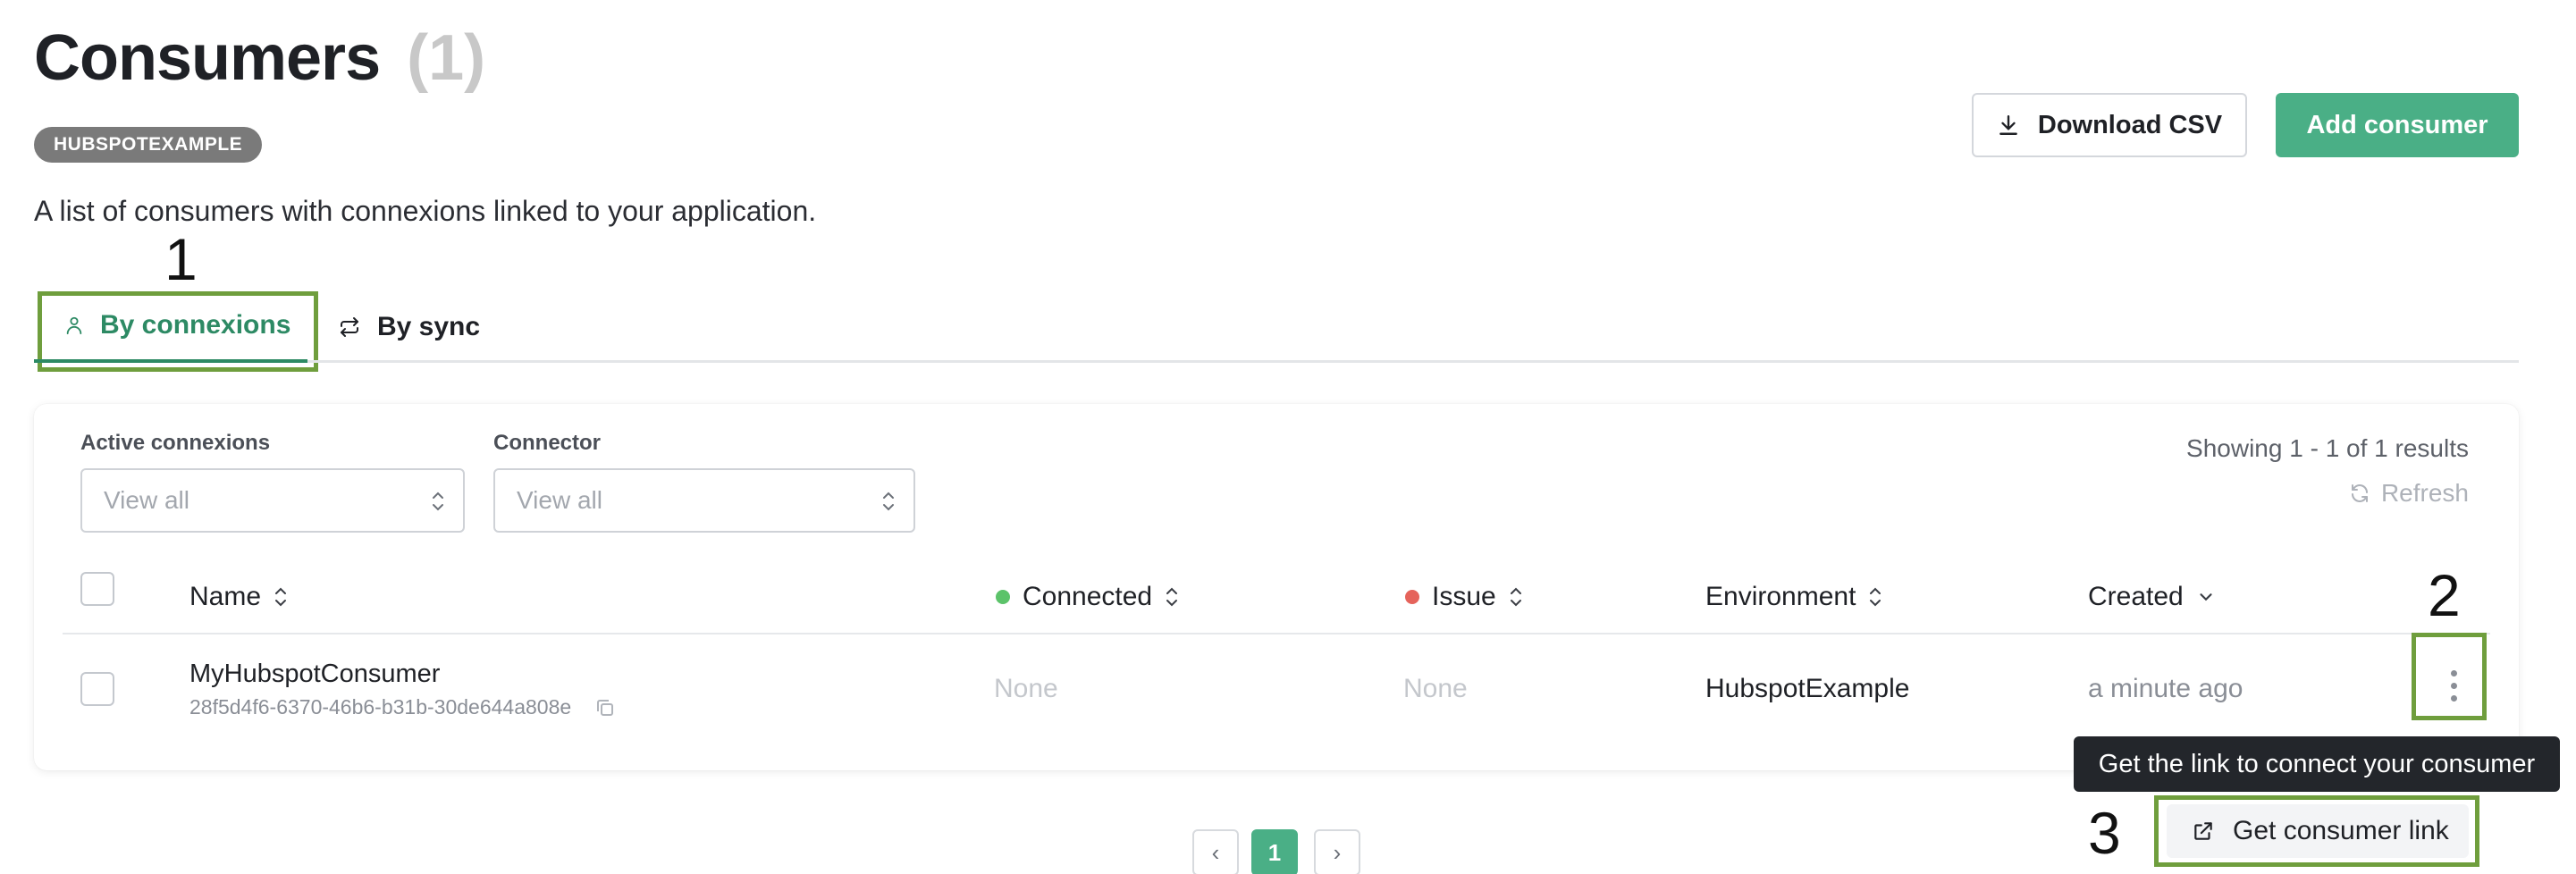  What do you see at coordinates (208, 58) in the screenshot?
I see `page-title: Consumers` at bounding box center [208, 58].